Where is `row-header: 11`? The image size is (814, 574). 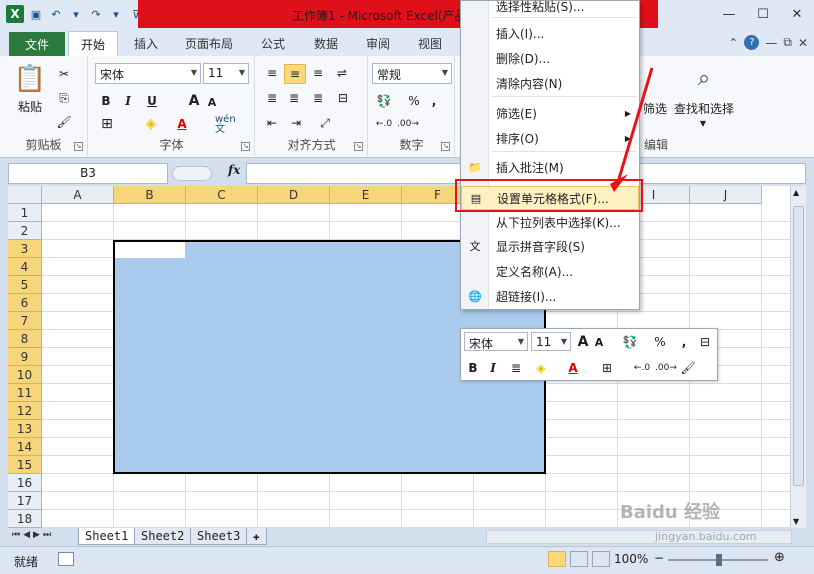 row-header: 11 is located at coordinates (25, 393).